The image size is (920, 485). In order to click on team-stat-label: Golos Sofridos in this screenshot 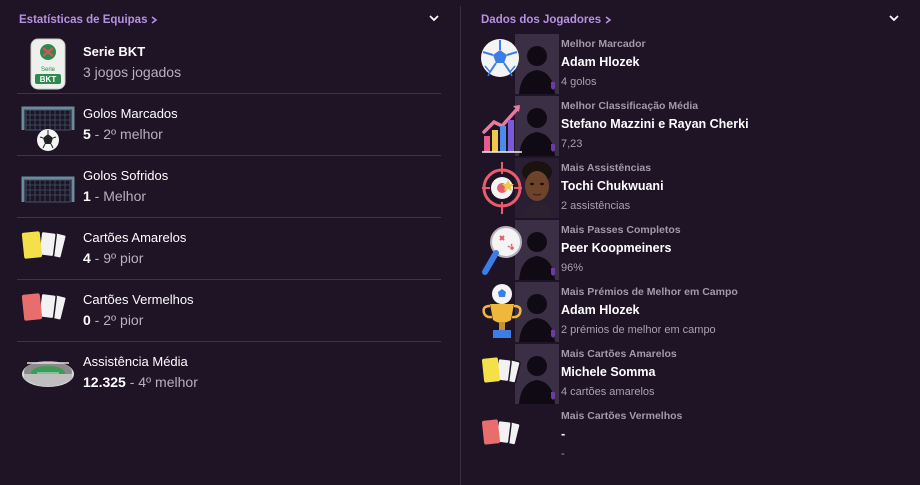, I will do `click(126, 175)`.